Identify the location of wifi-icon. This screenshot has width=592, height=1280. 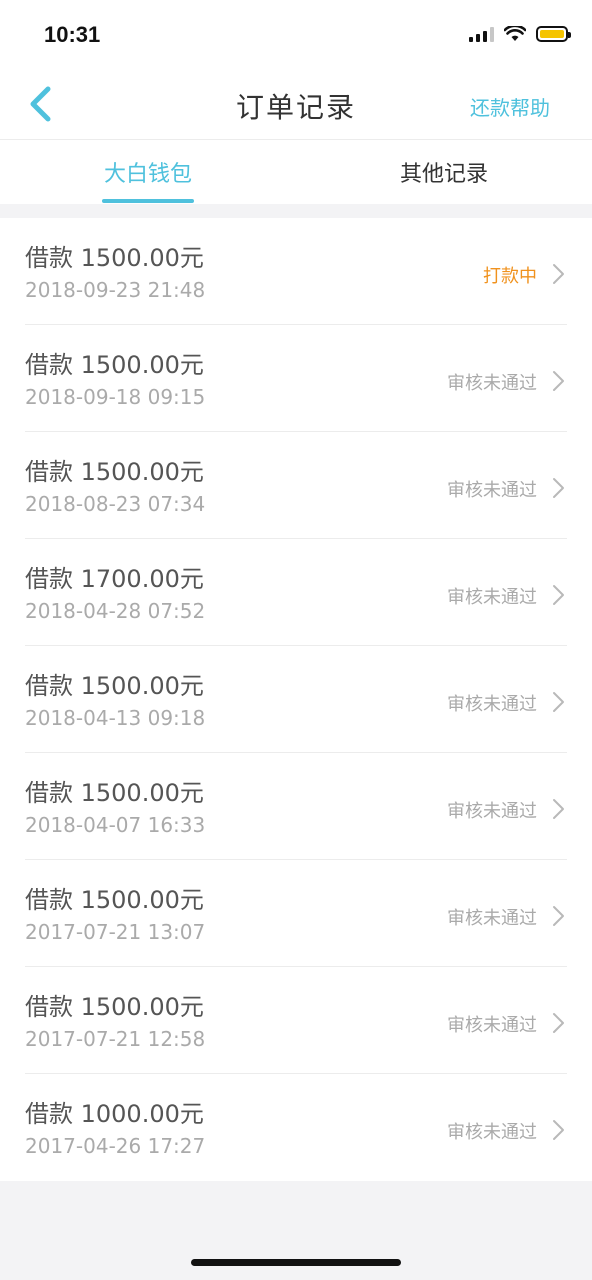
(515, 33).